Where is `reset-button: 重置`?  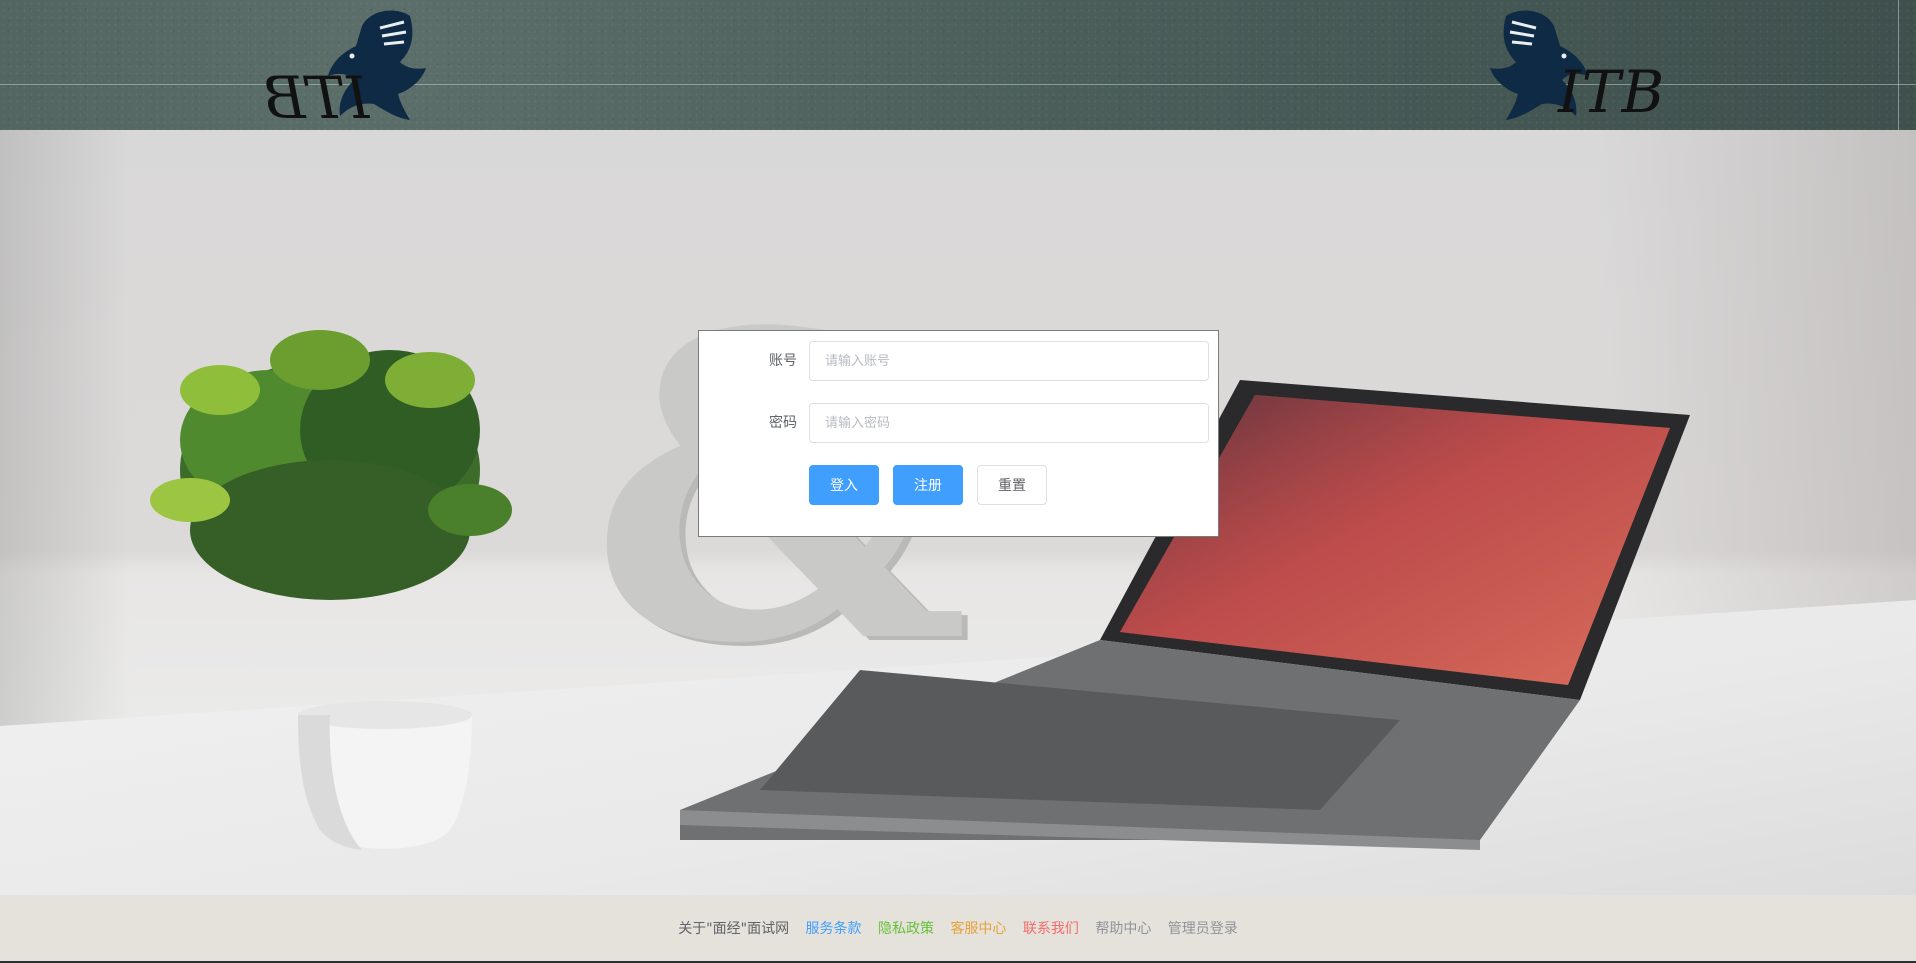
reset-button: 重置 is located at coordinates (1012, 485).